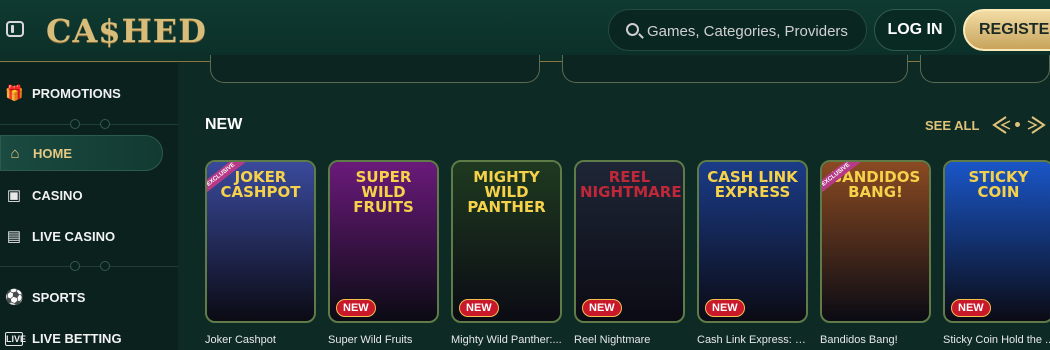  What do you see at coordinates (915, 30) in the screenshot?
I see `login-button: LOG IN` at bounding box center [915, 30].